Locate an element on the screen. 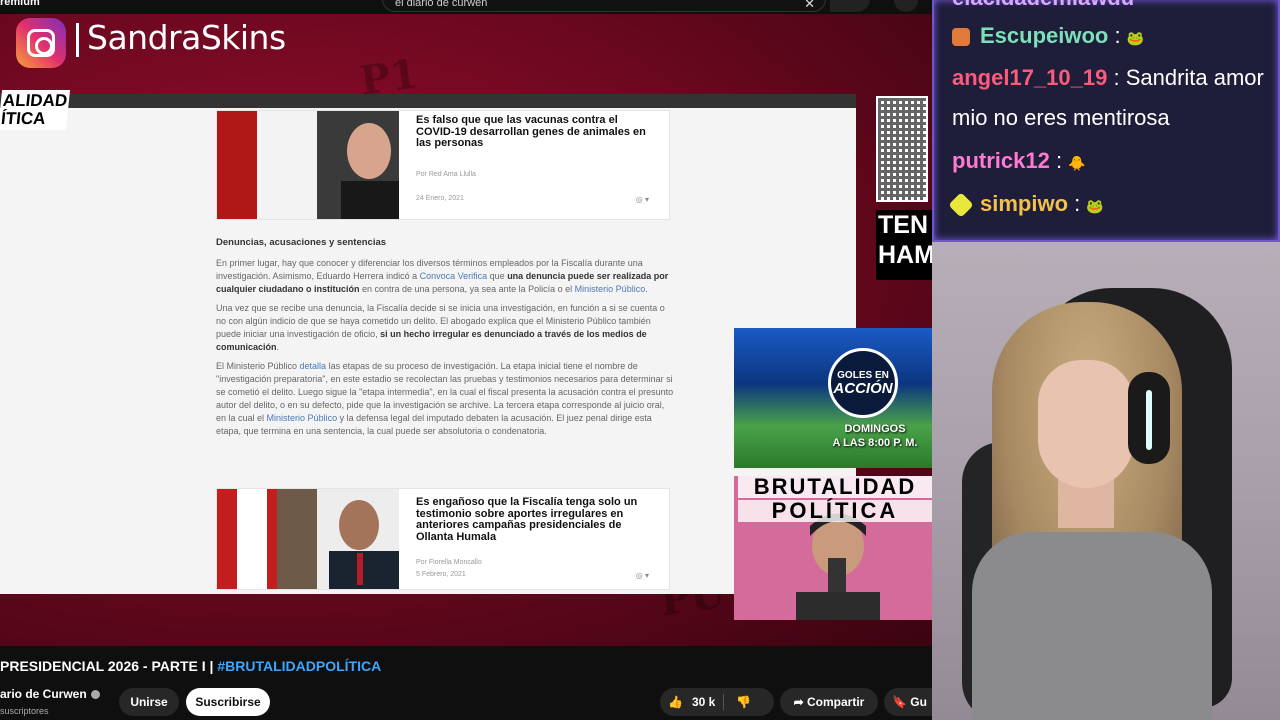 This screenshot has height=720, width=1280. show-subtitle: POLÍTICA is located at coordinates (835, 511).